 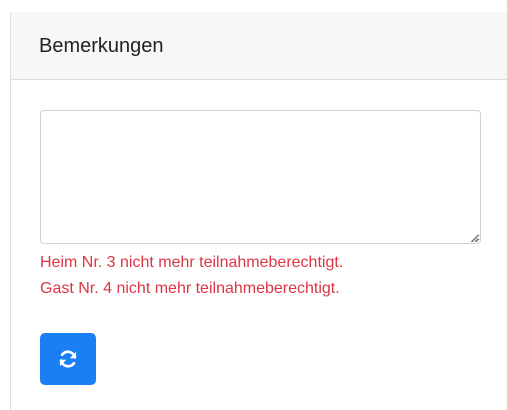 I want to click on refresh-icon, so click(x=68, y=359).